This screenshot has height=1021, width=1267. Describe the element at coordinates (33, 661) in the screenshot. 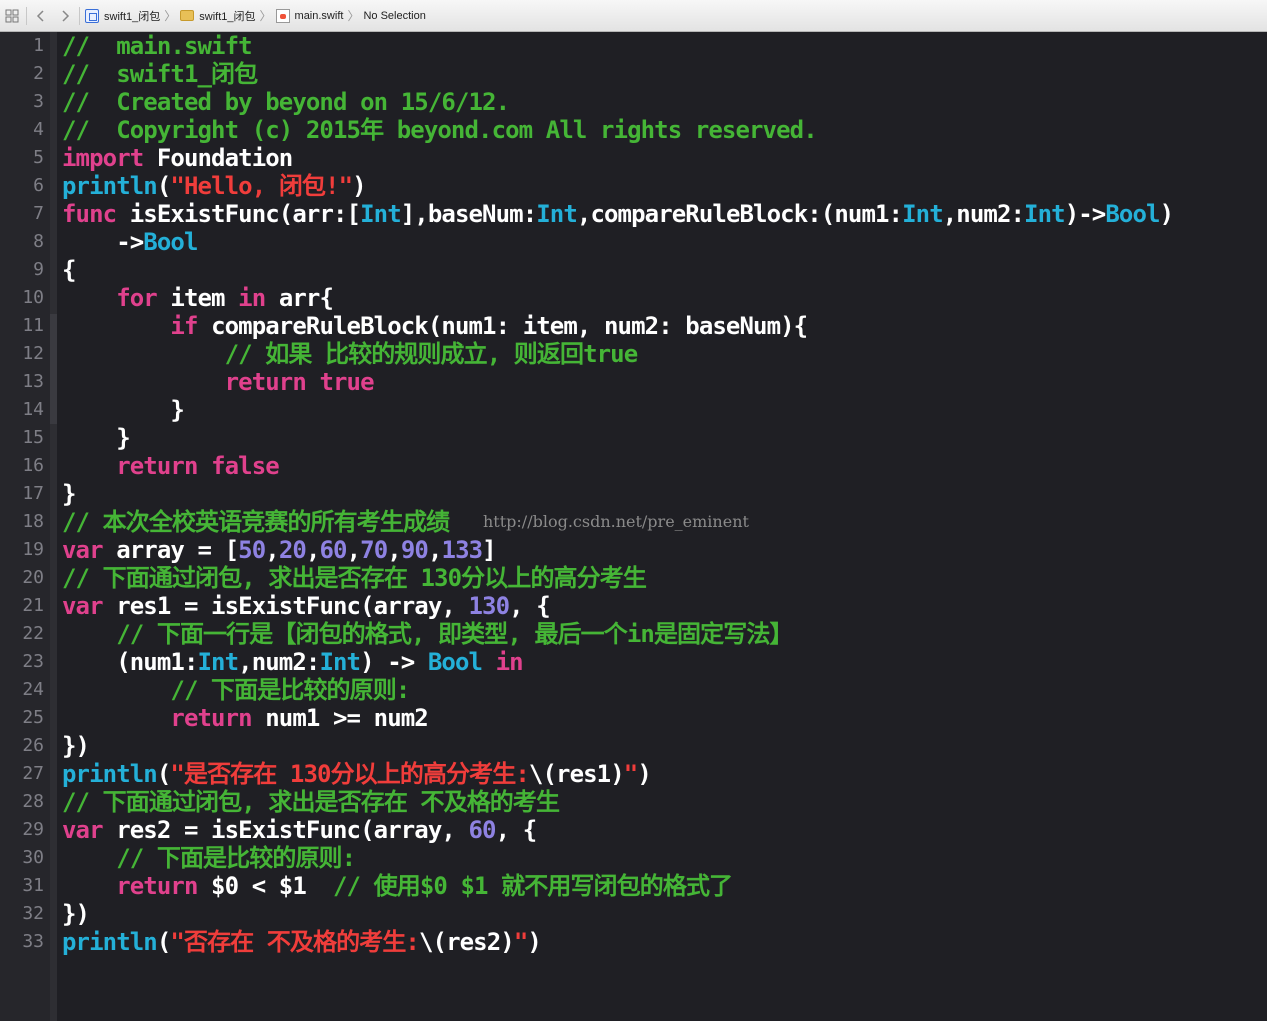

I see `line-number: 23` at that location.